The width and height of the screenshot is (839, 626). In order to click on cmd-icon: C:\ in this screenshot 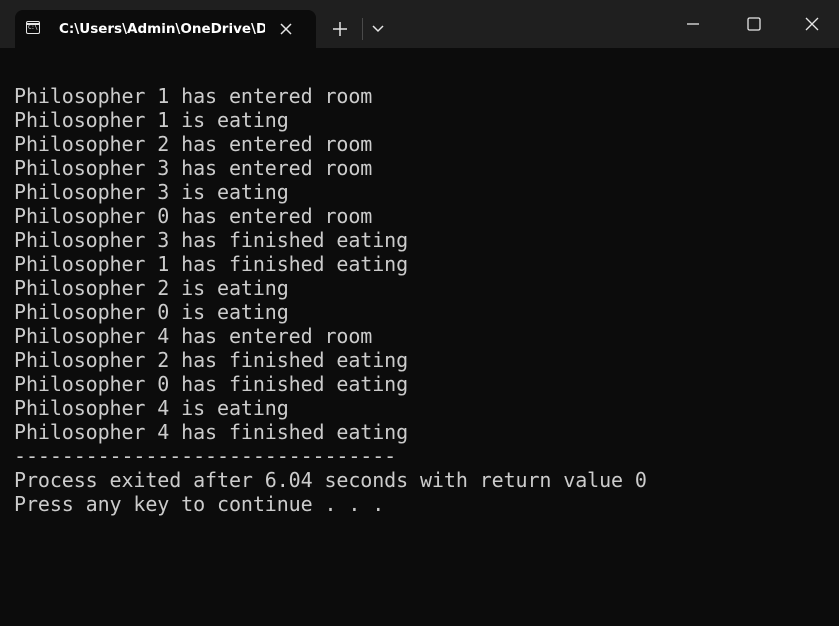, I will do `click(33, 27)`.